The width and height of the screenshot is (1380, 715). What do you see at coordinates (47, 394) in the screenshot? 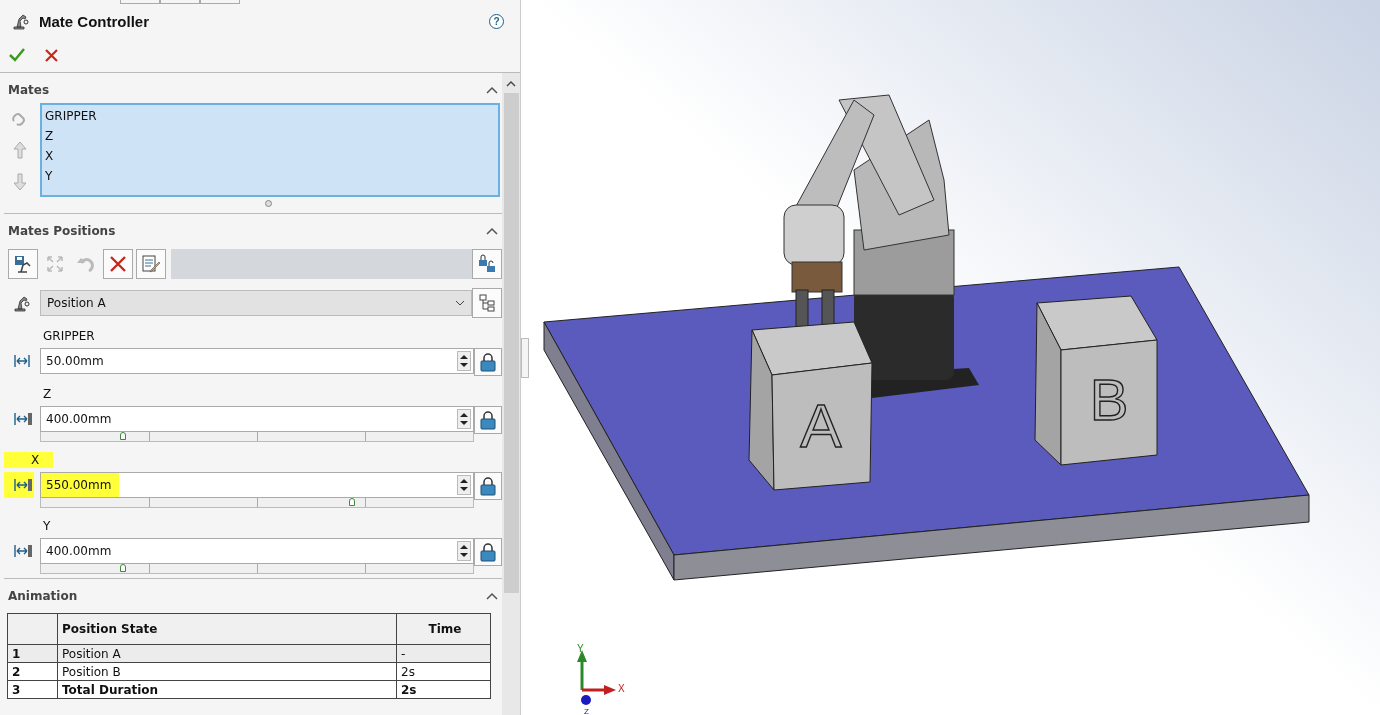
I see `field-label: Z` at bounding box center [47, 394].